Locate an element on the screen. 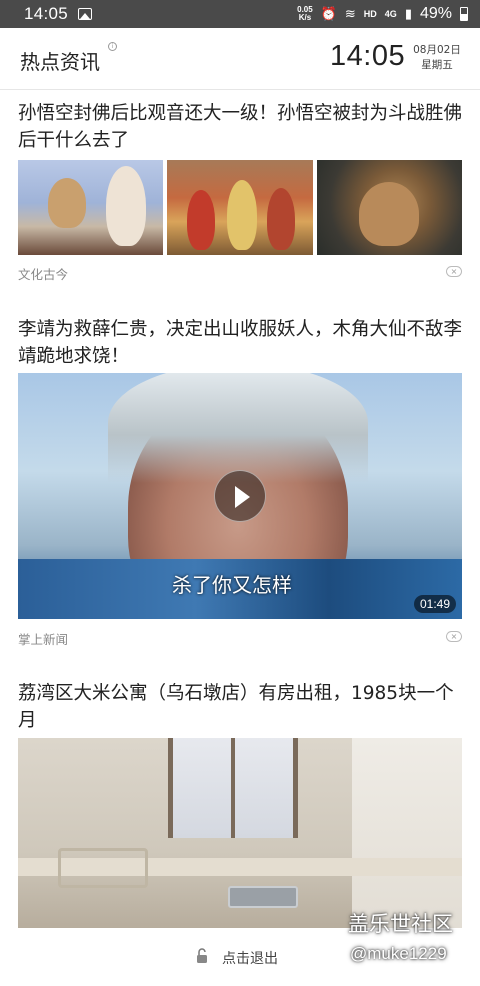  header-clock: 14:05 is located at coordinates (368, 56).